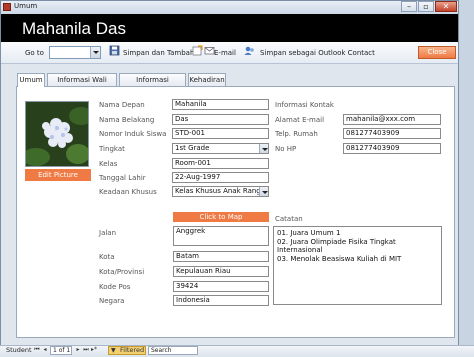 This screenshot has height=357, width=474. What do you see at coordinates (128, 192) in the screenshot?
I see `keadaan-khusus-label: Keadaan Khusus` at bounding box center [128, 192].